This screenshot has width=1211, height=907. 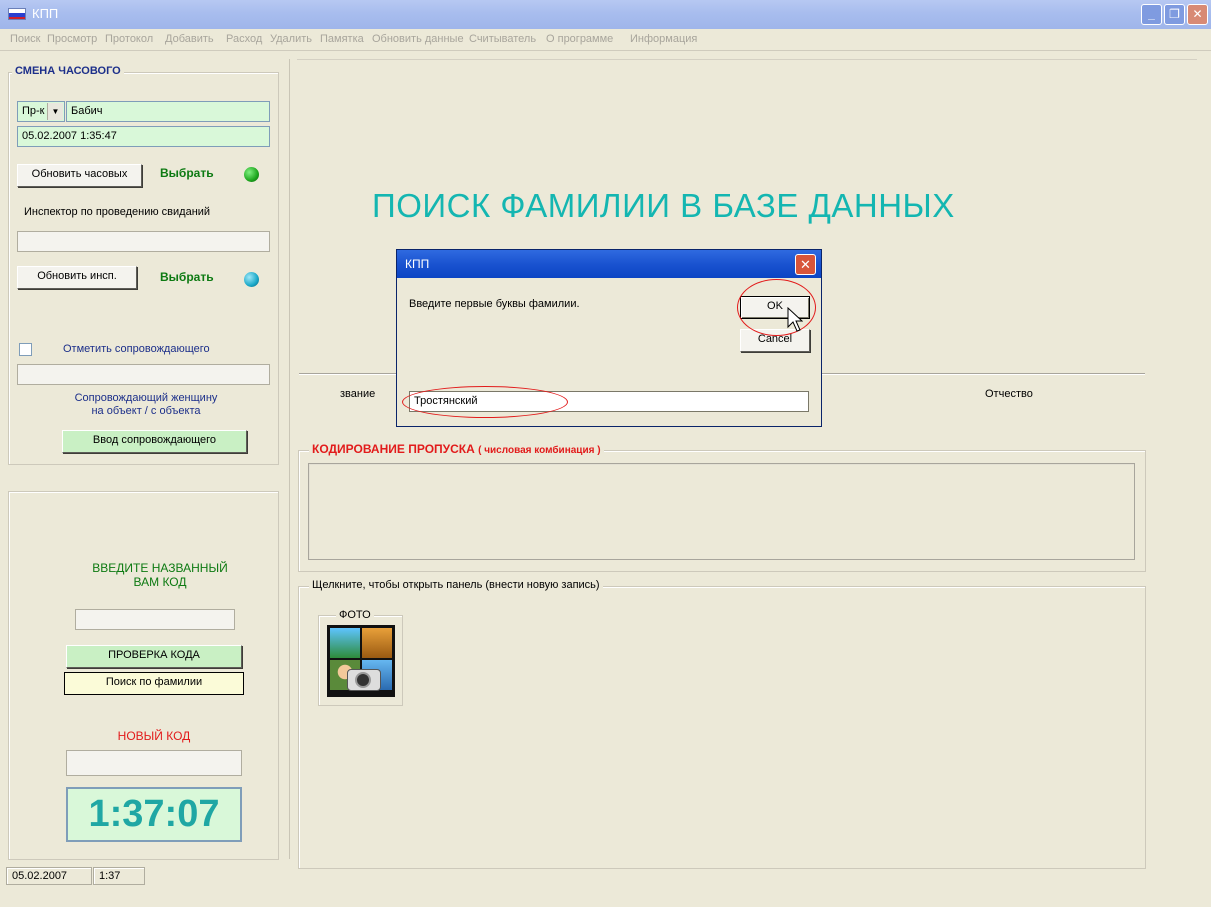 I want to click on menu-item-about: О программе, so click(x=579, y=39).